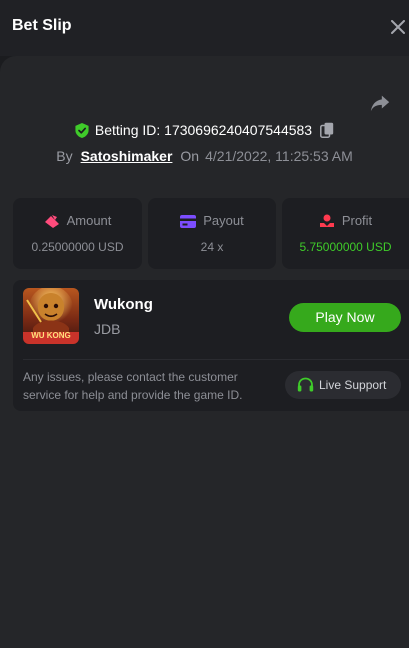 The image size is (409, 648). I want to click on payout-card: Payout 24 x, so click(212, 233).